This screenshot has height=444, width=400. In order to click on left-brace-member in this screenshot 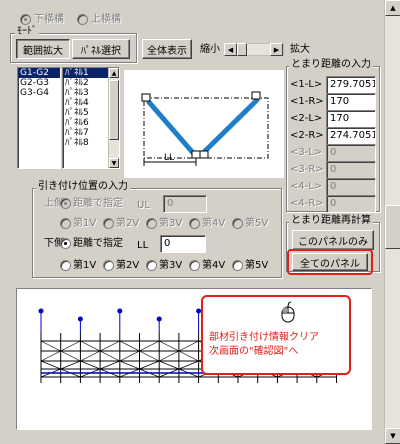, I will do `click(171, 127)`.